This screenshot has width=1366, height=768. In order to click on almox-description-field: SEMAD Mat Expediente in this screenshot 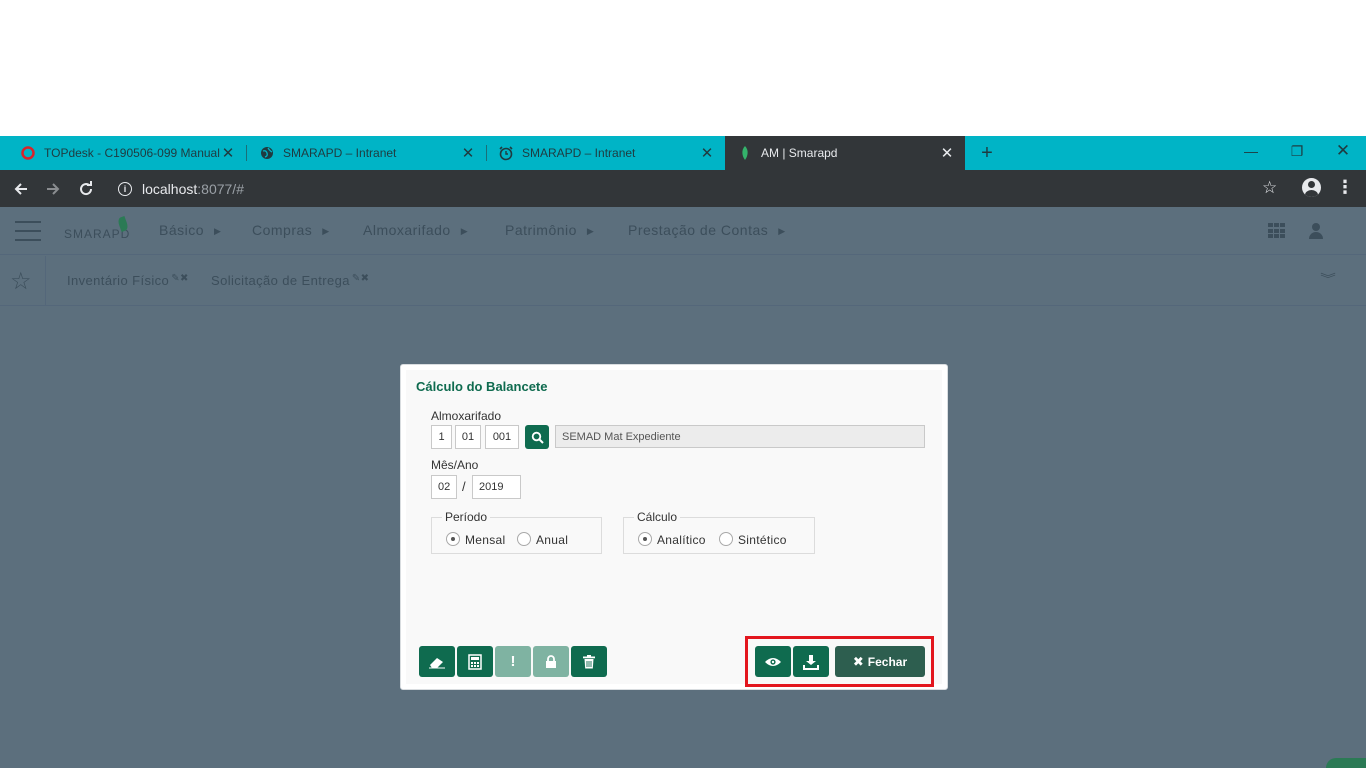, I will do `click(740, 436)`.